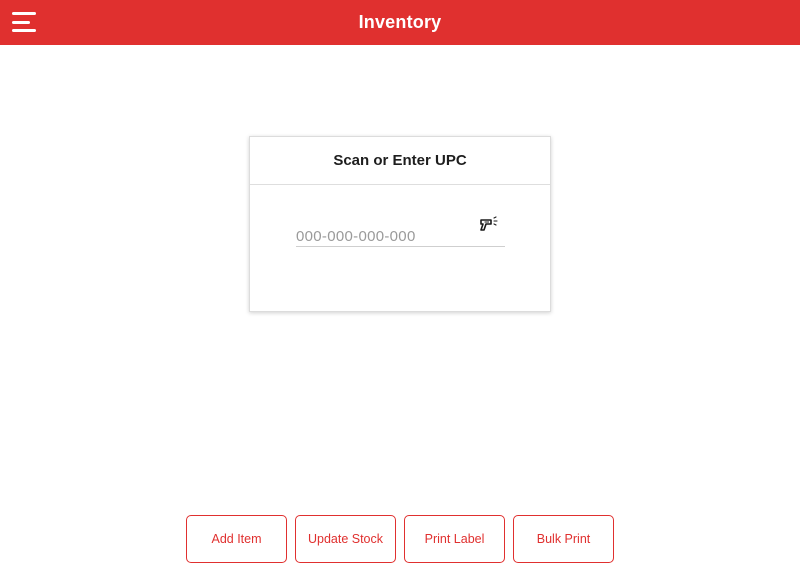  I want to click on scanner-glyph, so click(489, 223).